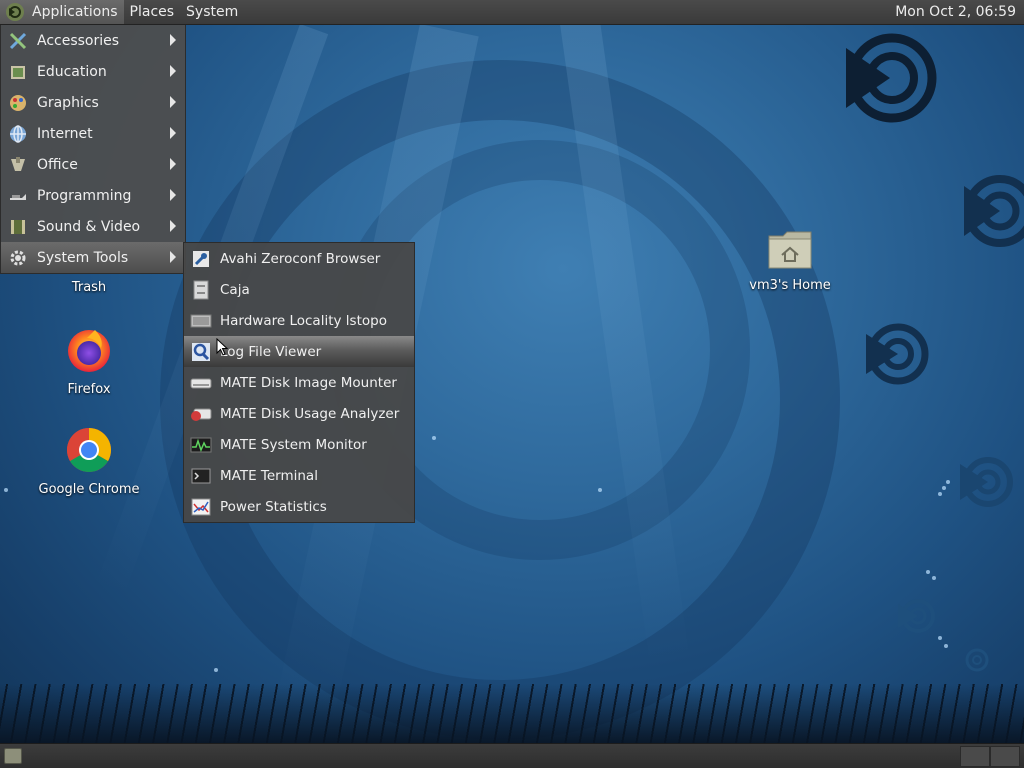 Image resolution: width=1024 pixels, height=768 pixels. I want to click on submenu-item-label: Power Statistics, so click(273, 506).